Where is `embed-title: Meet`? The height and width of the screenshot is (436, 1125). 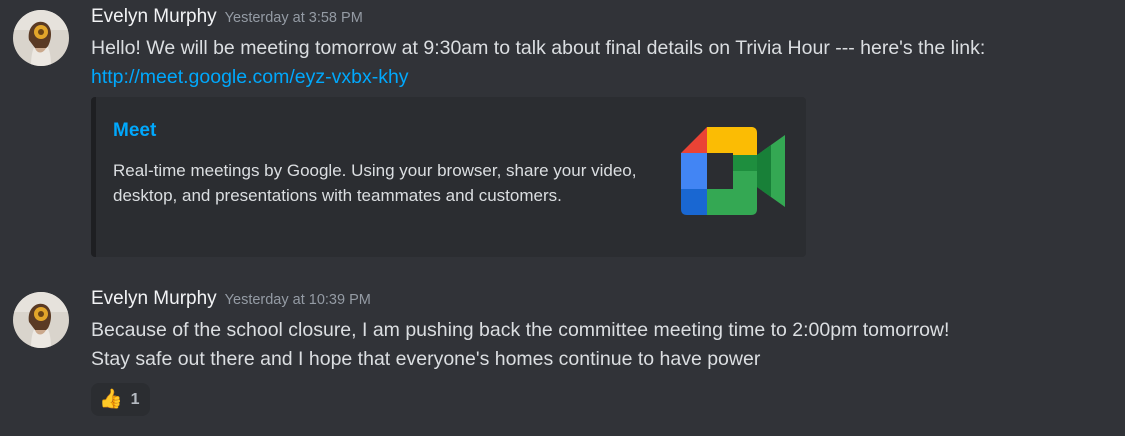 embed-title: Meet is located at coordinates (134, 131).